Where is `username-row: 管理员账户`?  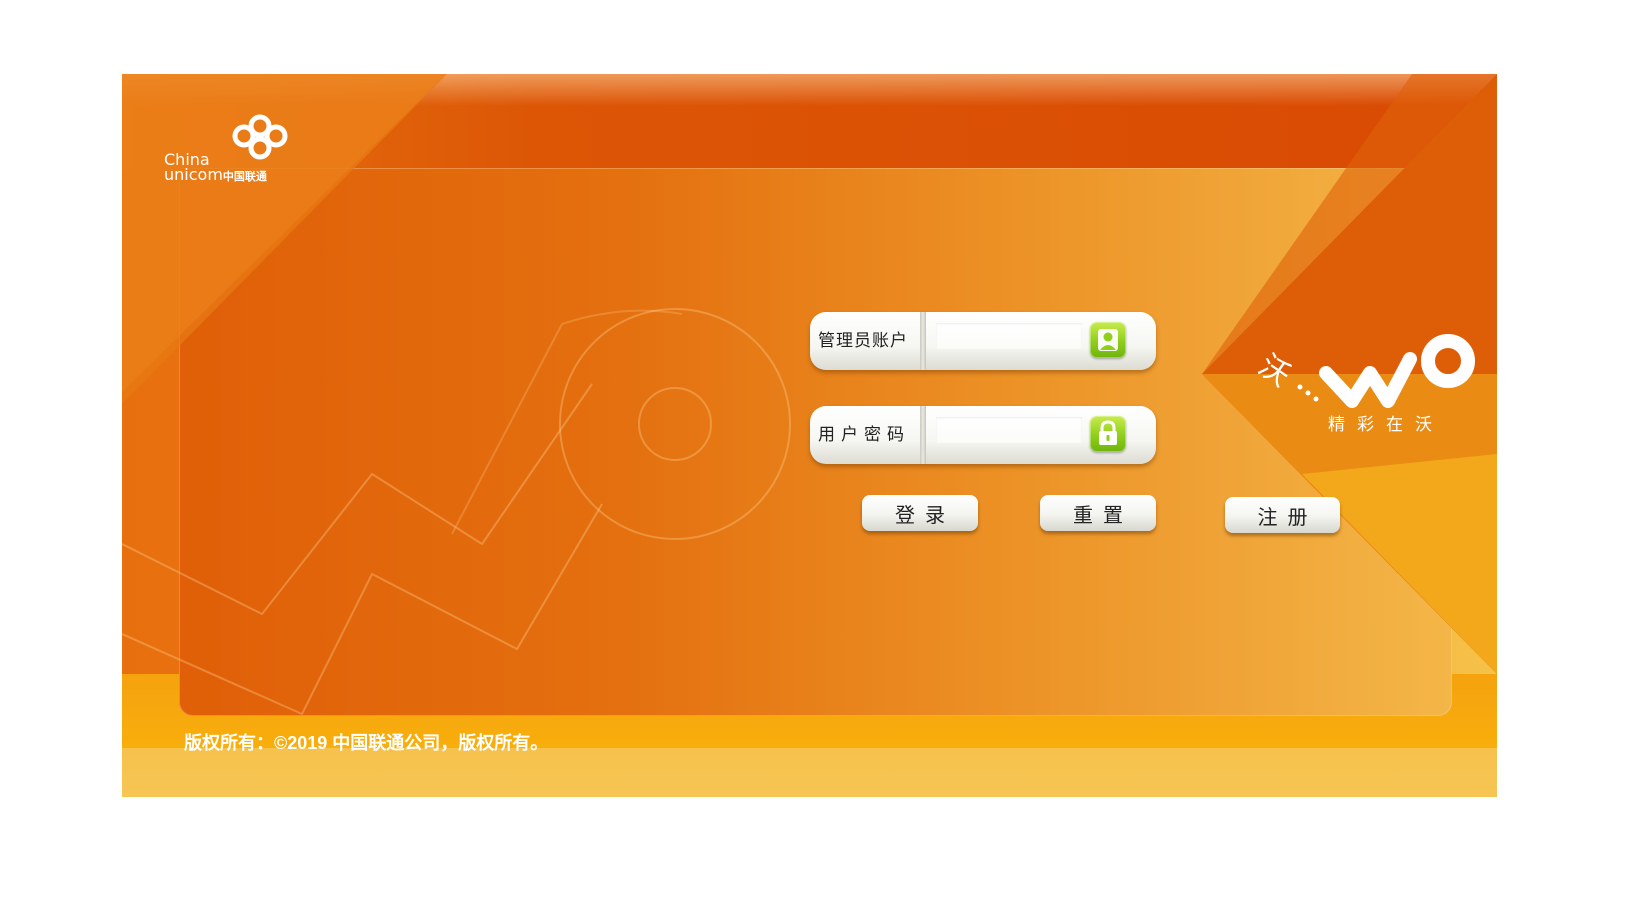
username-row: 管理员账户 is located at coordinates (983, 341).